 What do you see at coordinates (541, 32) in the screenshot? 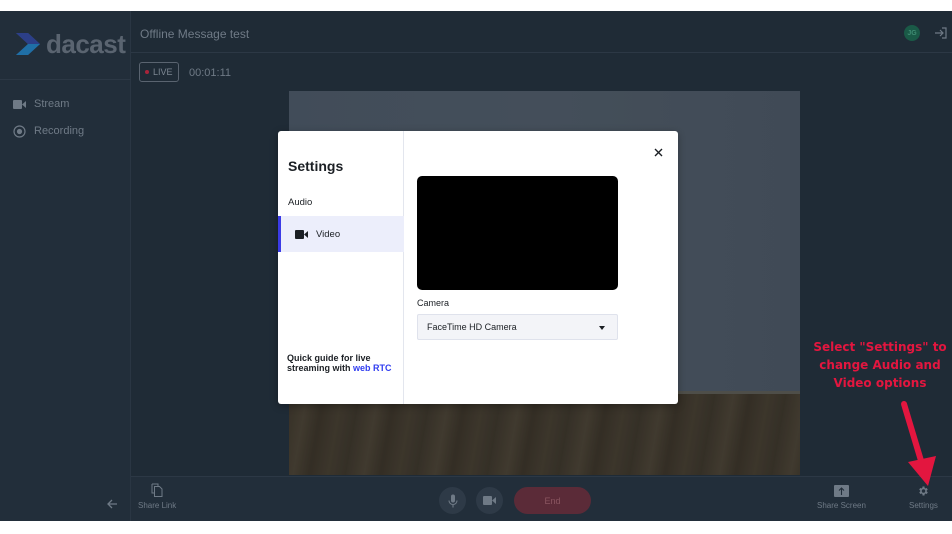
I see `header: Offline Message test JG` at bounding box center [541, 32].